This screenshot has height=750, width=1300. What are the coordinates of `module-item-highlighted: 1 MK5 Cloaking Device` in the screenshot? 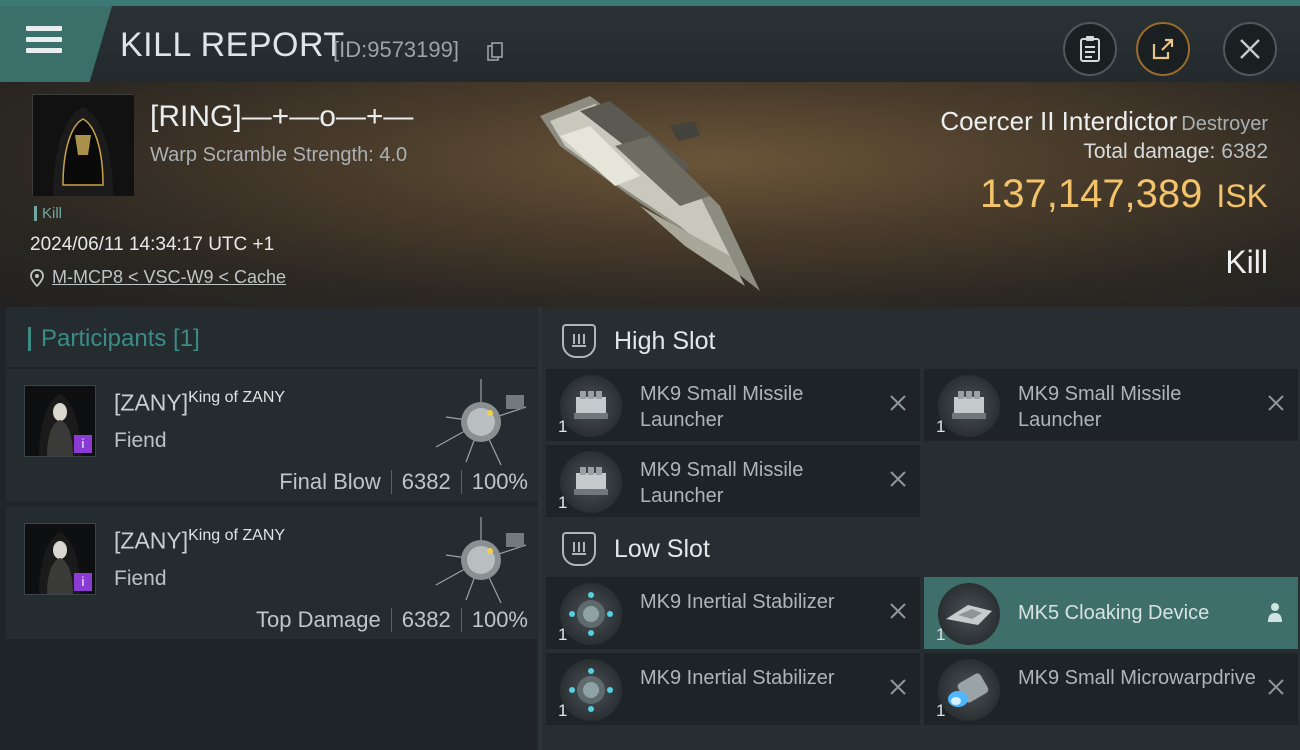 It's located at (1111, 613).